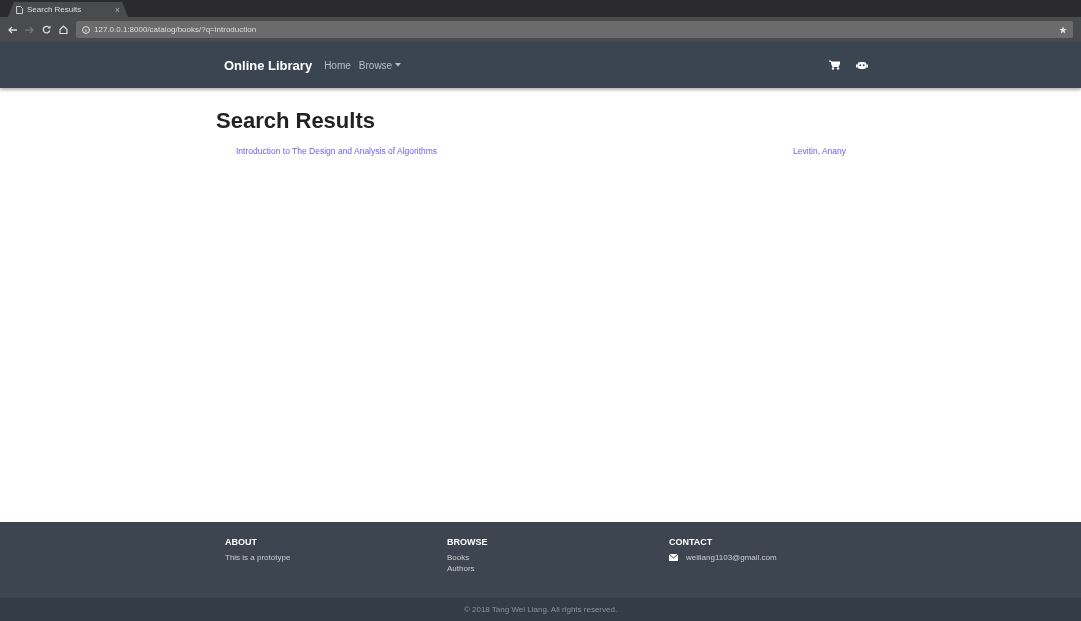 The image size is (1081, 621). I want to click on home-icon, so click(63, 29).